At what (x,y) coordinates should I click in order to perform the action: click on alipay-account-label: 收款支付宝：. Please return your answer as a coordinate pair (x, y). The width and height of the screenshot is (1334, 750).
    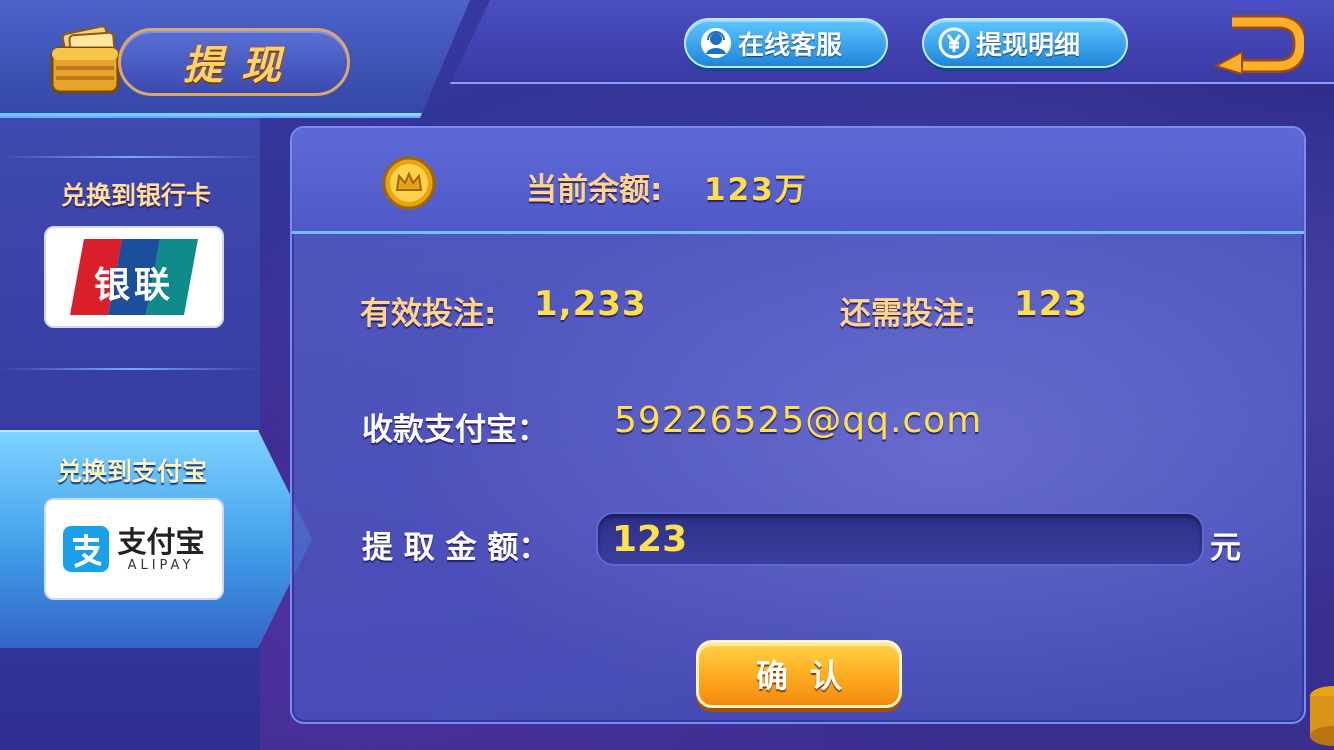
    Looking at the image, I should click on (455, 430).